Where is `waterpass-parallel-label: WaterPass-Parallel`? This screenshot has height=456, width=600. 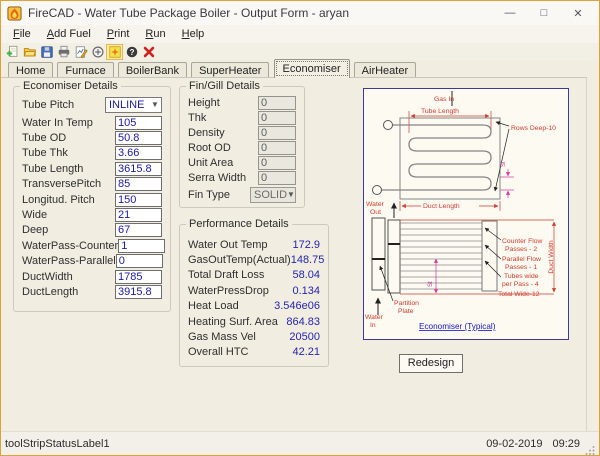 waterpass-parallel-label: WaterPass-Parallel is located at coordinates (69, 261).